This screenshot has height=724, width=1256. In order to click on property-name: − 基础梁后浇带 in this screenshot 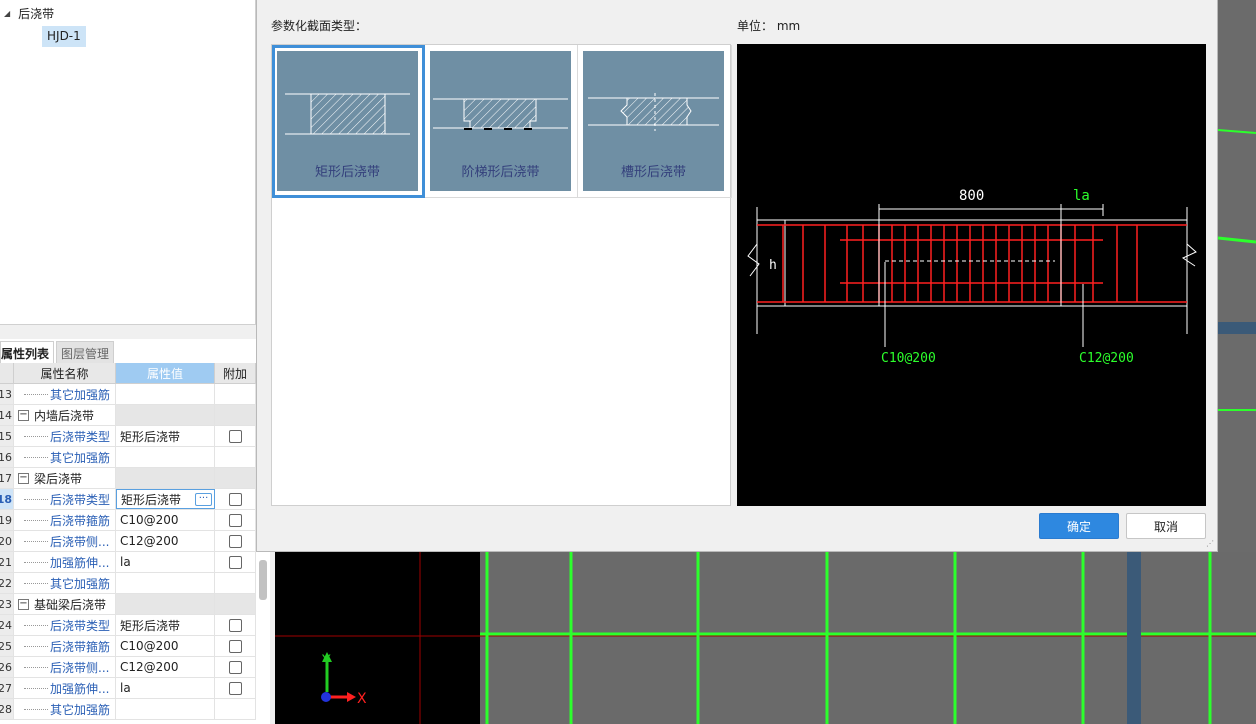, I will do `click(65, 604)`.